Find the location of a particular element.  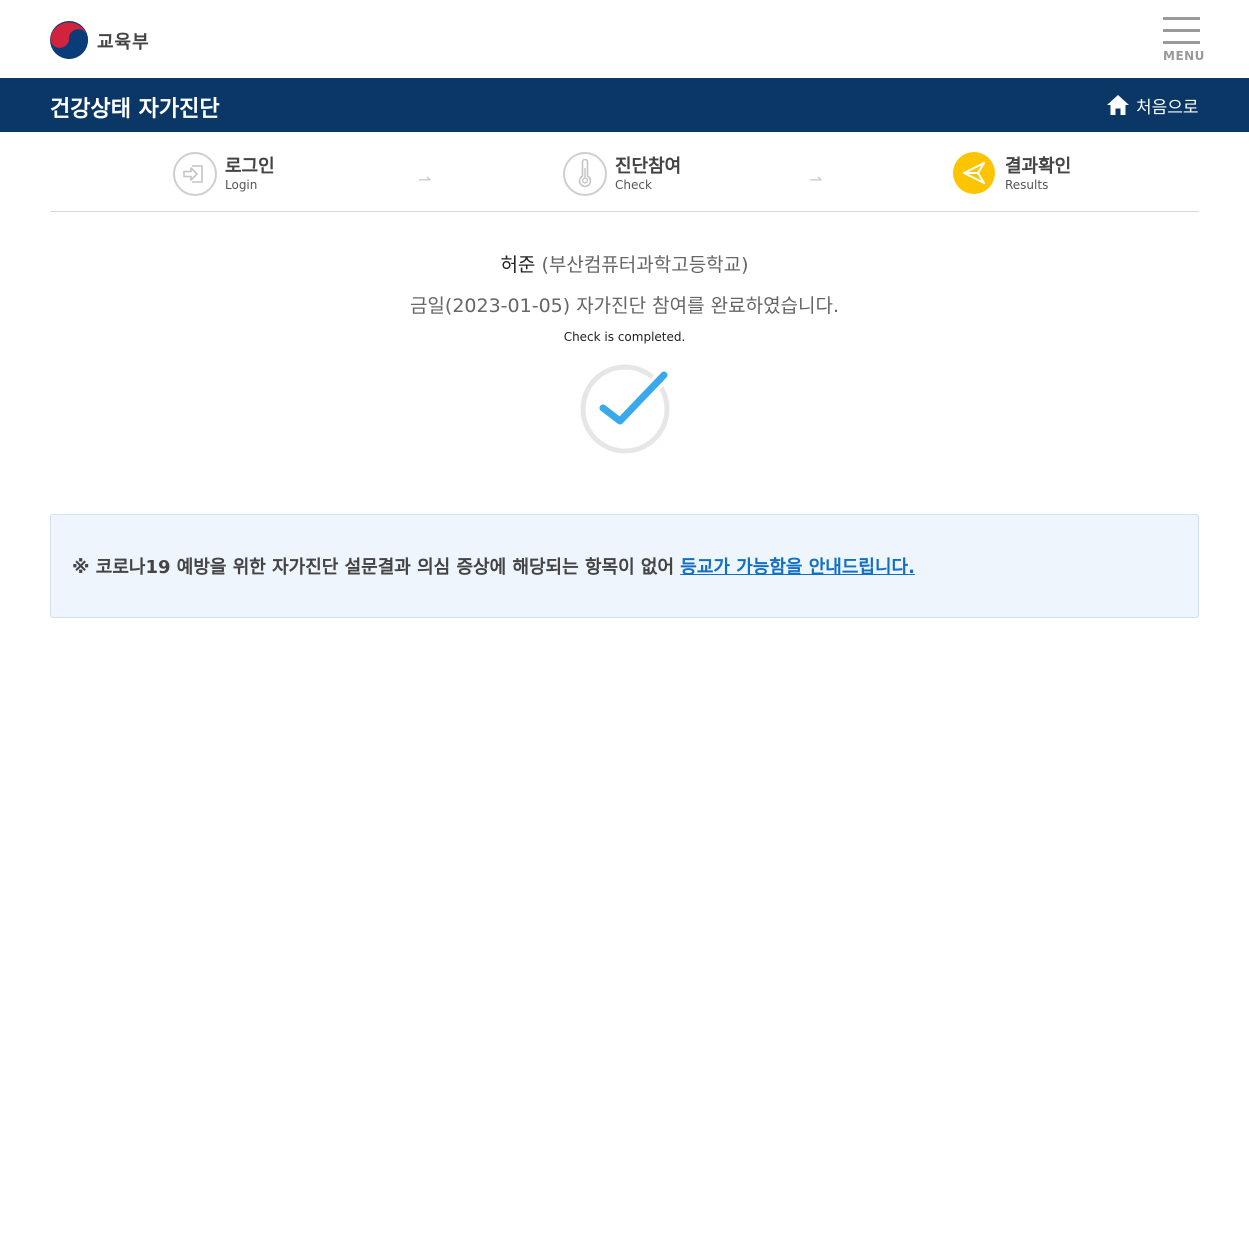

student-name: 허준 is located at coordinates (518, 265).